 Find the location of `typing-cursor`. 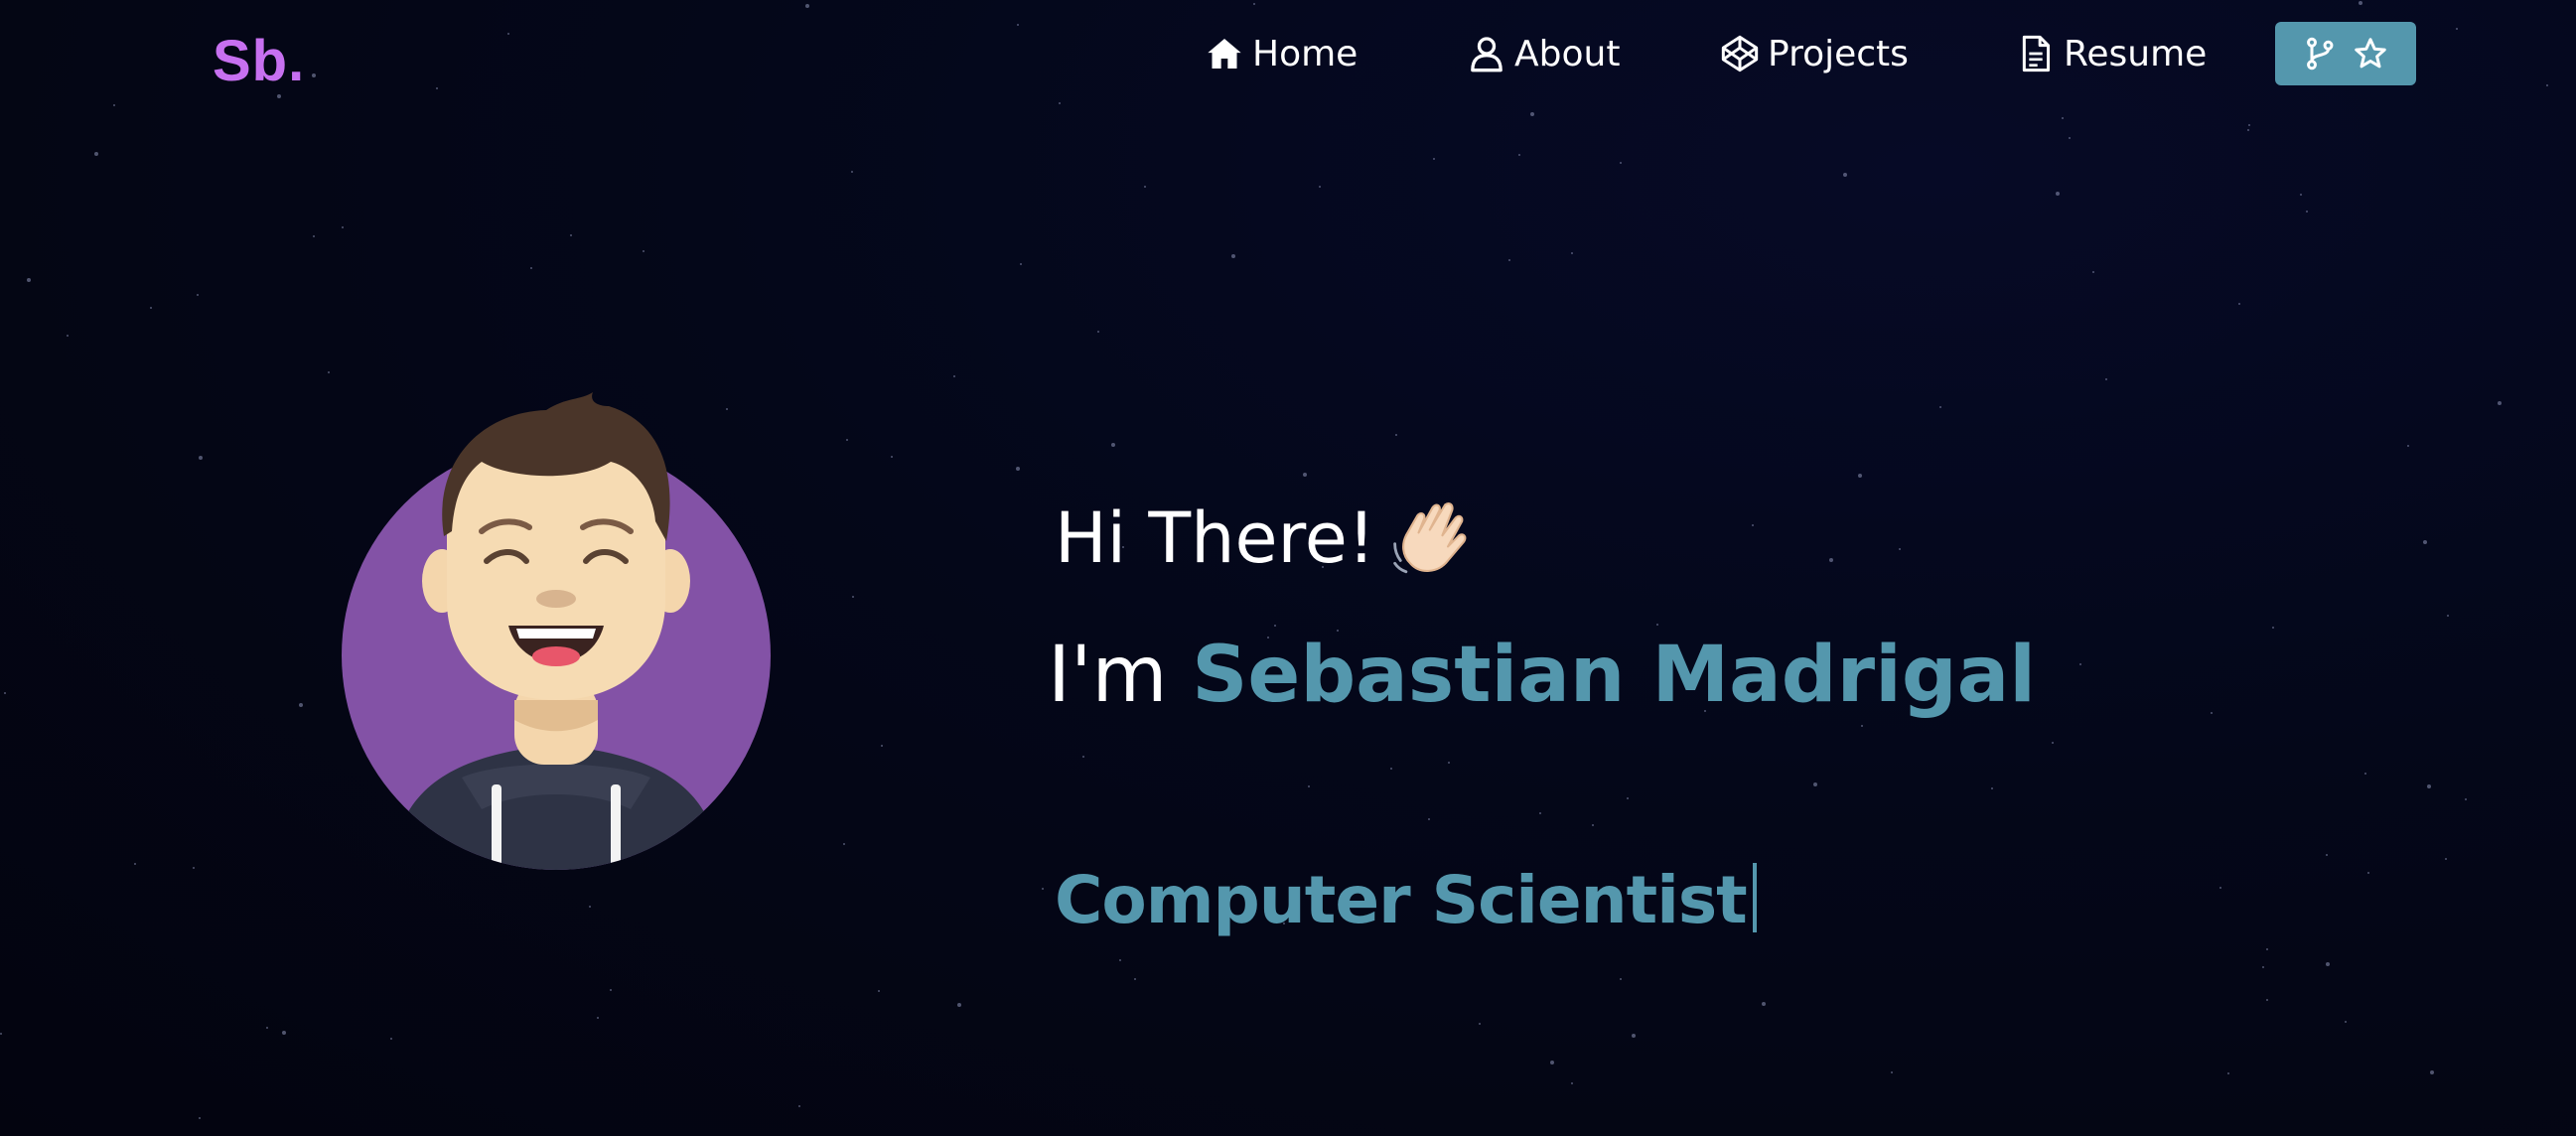

typing-cursor is located at coordinates (1755, 897).